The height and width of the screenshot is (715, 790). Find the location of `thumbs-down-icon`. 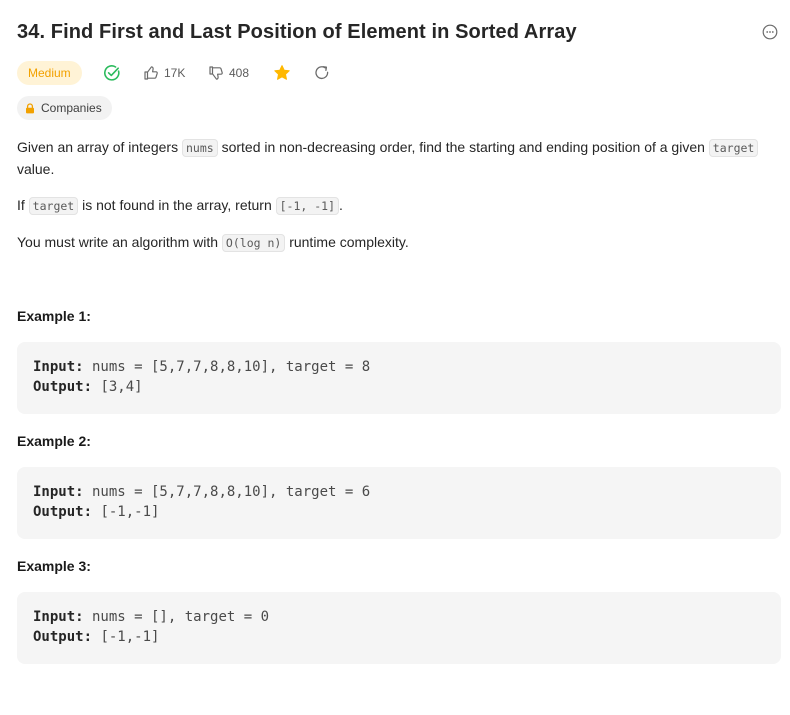

thumbs-down-icon is located at coordinates (216, 73).